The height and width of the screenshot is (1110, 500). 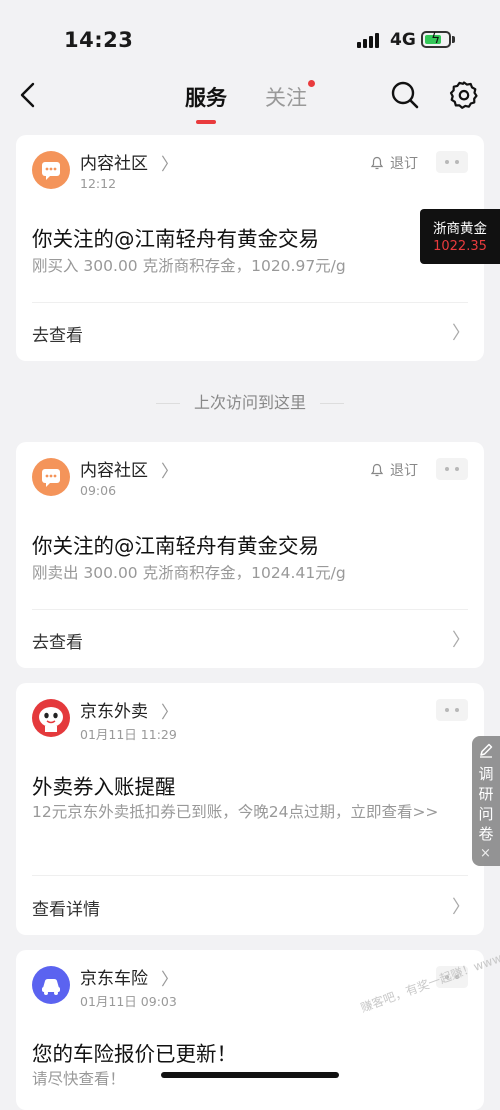 I want to click on message-title: 您的车险报价已更新！, so click(x=134, y=1054).